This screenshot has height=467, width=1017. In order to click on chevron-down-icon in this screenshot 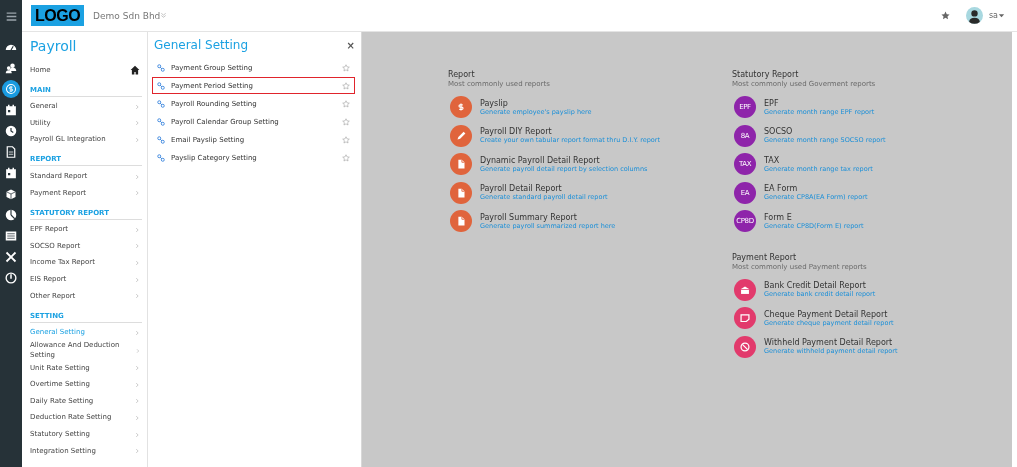, I will do `click(164, 15)`.